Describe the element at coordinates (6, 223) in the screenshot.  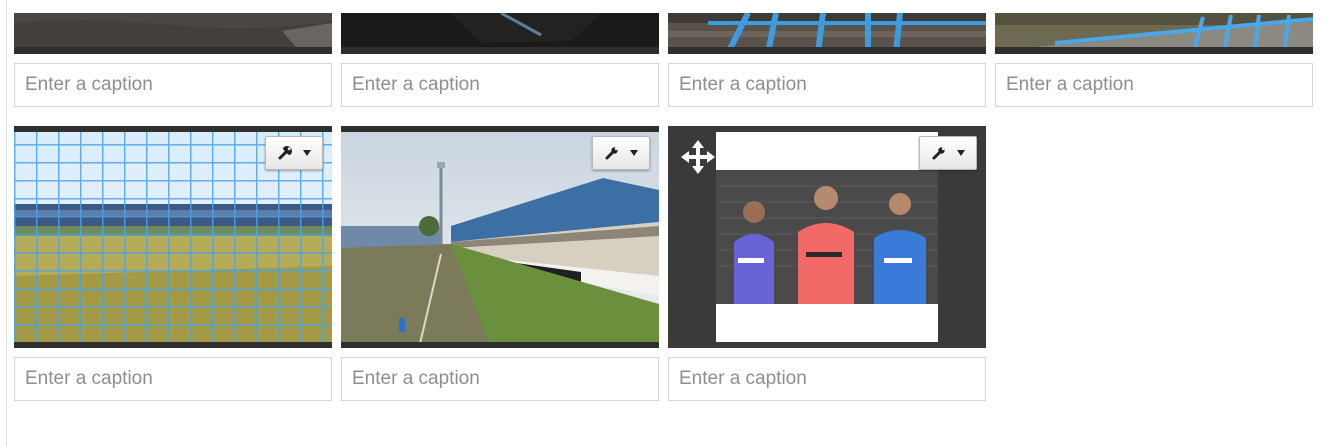
I see `editor-left-border` at that location.